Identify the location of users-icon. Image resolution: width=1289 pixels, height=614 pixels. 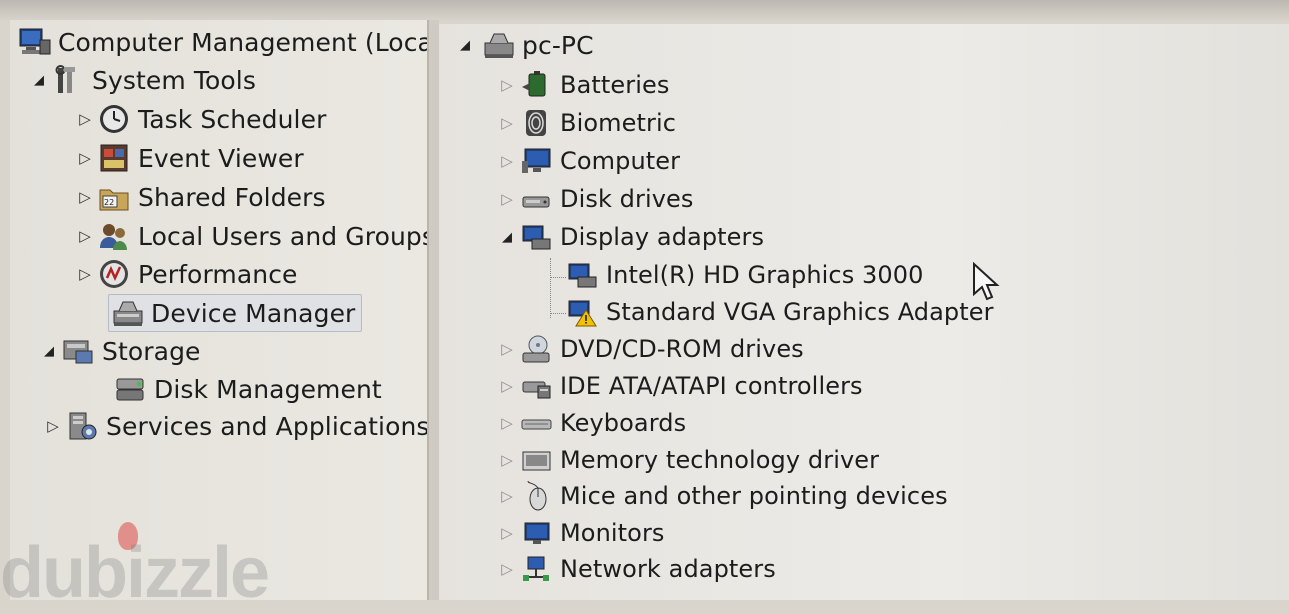
(114, 236).